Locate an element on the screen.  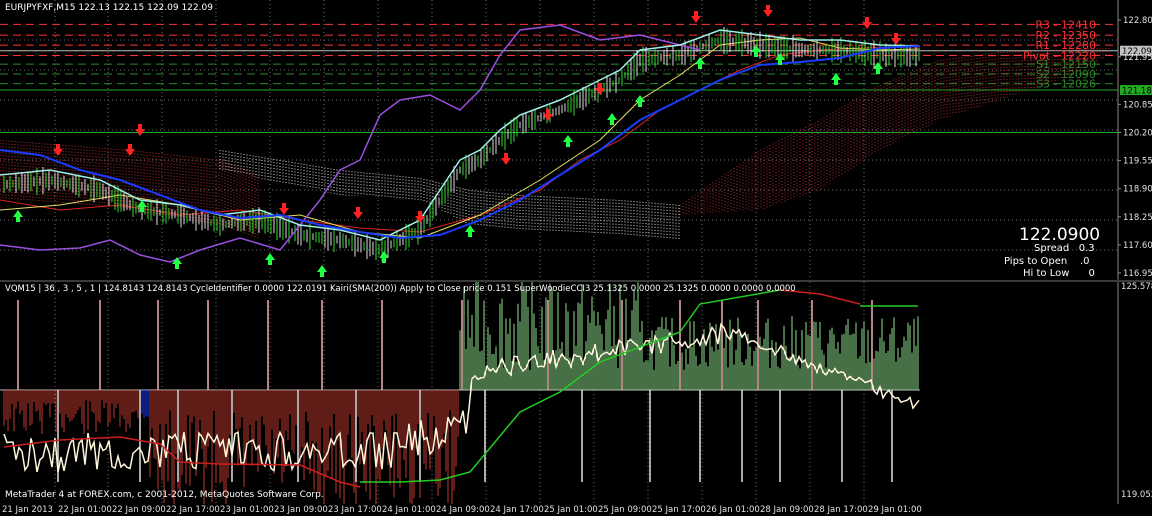
info-hilo-value: 0 is located at coordinates (1091, 273).